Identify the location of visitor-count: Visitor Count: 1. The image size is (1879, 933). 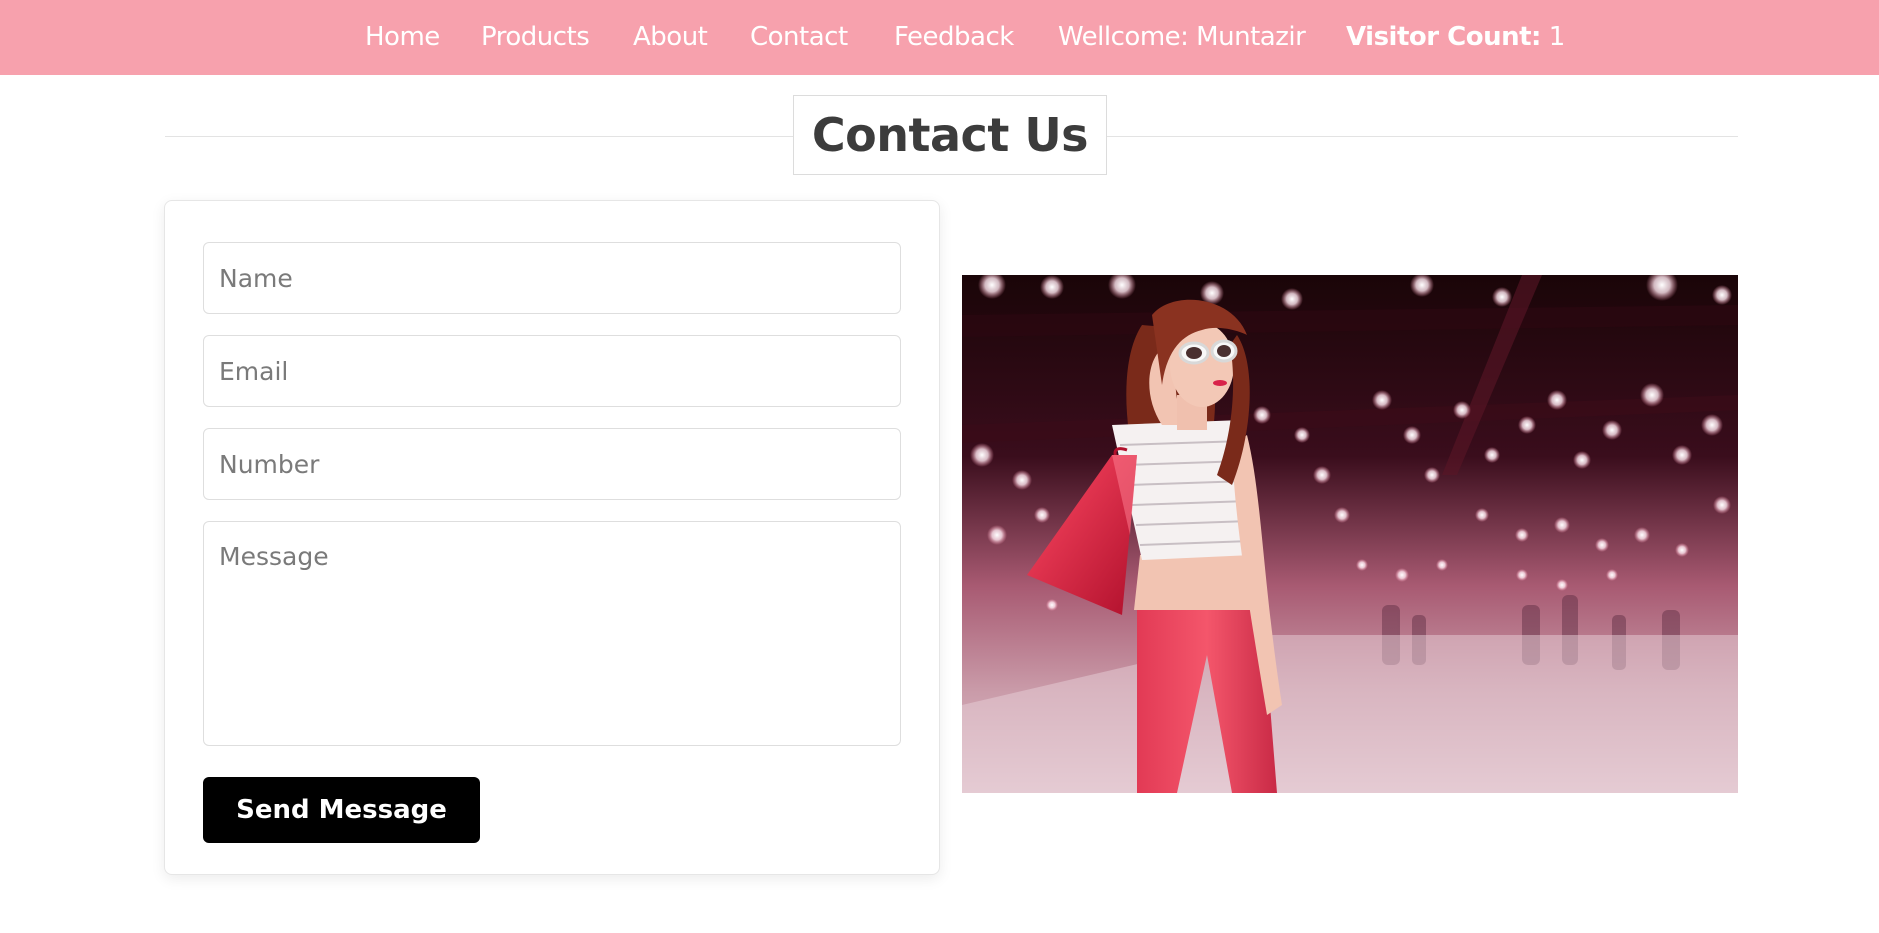
(1455, 37).